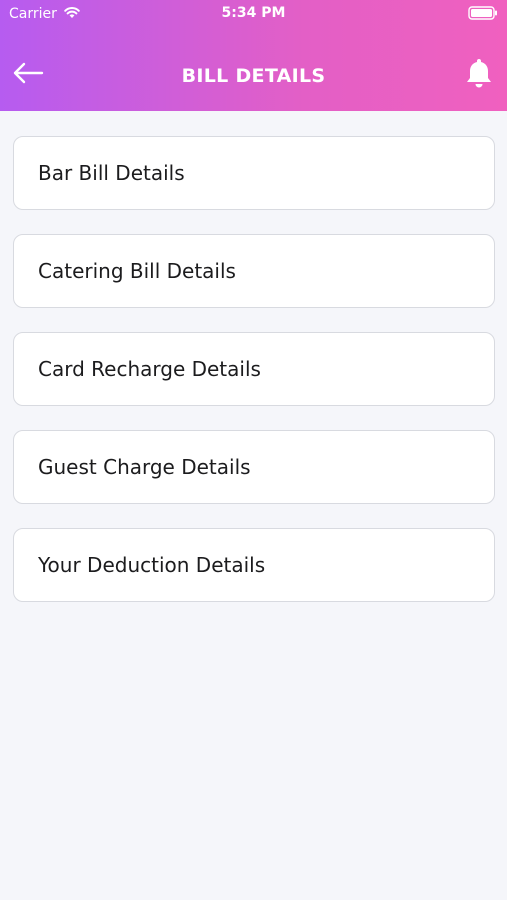  I want to click on bell-icon, so click(479, 75).